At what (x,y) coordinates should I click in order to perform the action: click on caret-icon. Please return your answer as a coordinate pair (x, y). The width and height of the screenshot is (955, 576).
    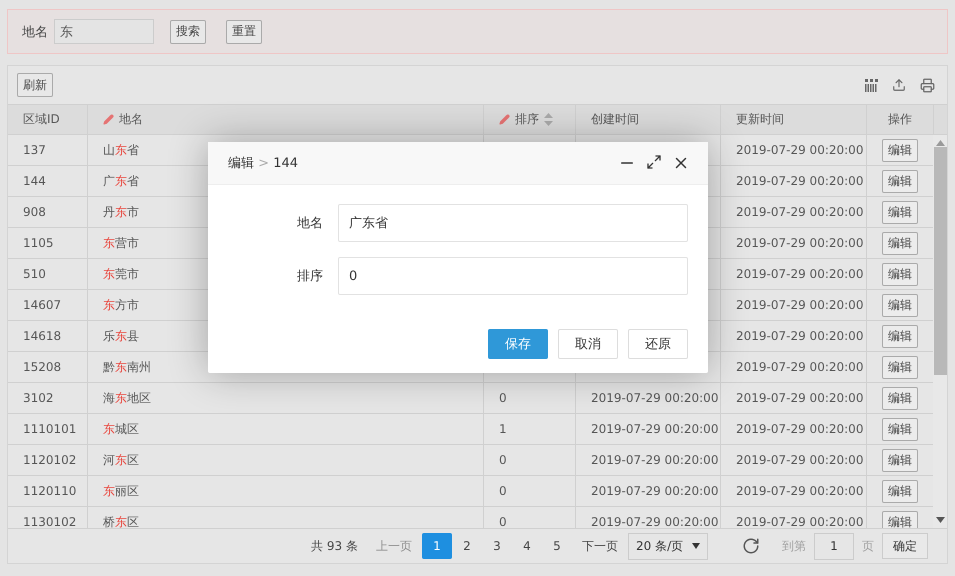
    Looking at the image, I should click on (696, 546).